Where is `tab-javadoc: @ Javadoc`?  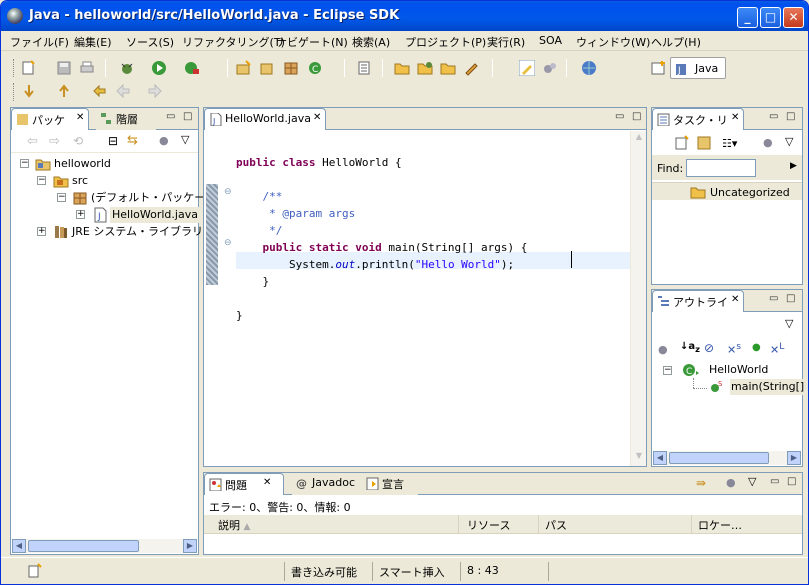
tab-javadoc: @ Javadoc is located at coordinates (328, 484).